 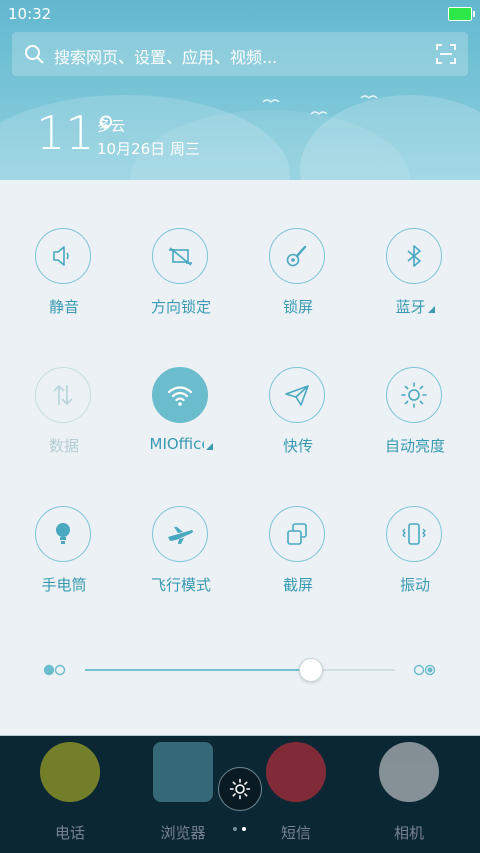 I want to click on slider-thumb, so click(x=311, y=670).